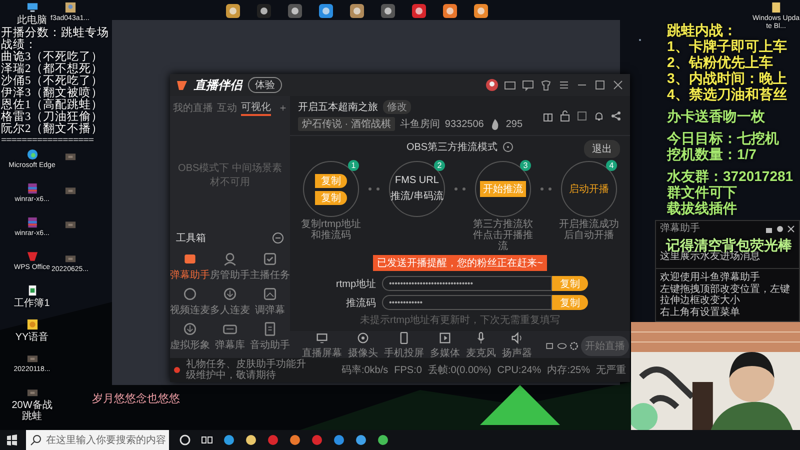 The width and height of the screenshot is (800, 450). What do you see at coordinates (36, 440) in the screenshot?
I see `search-icon` at bounding box center [36, 440].